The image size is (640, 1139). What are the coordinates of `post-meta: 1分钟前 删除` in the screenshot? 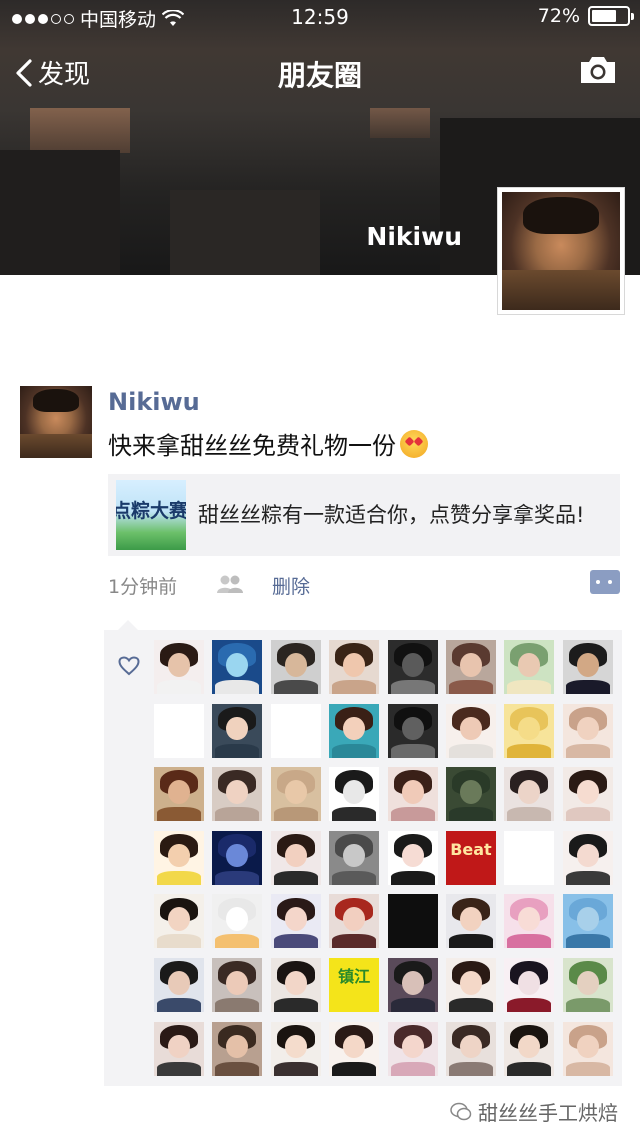 It's located at (364, 584).